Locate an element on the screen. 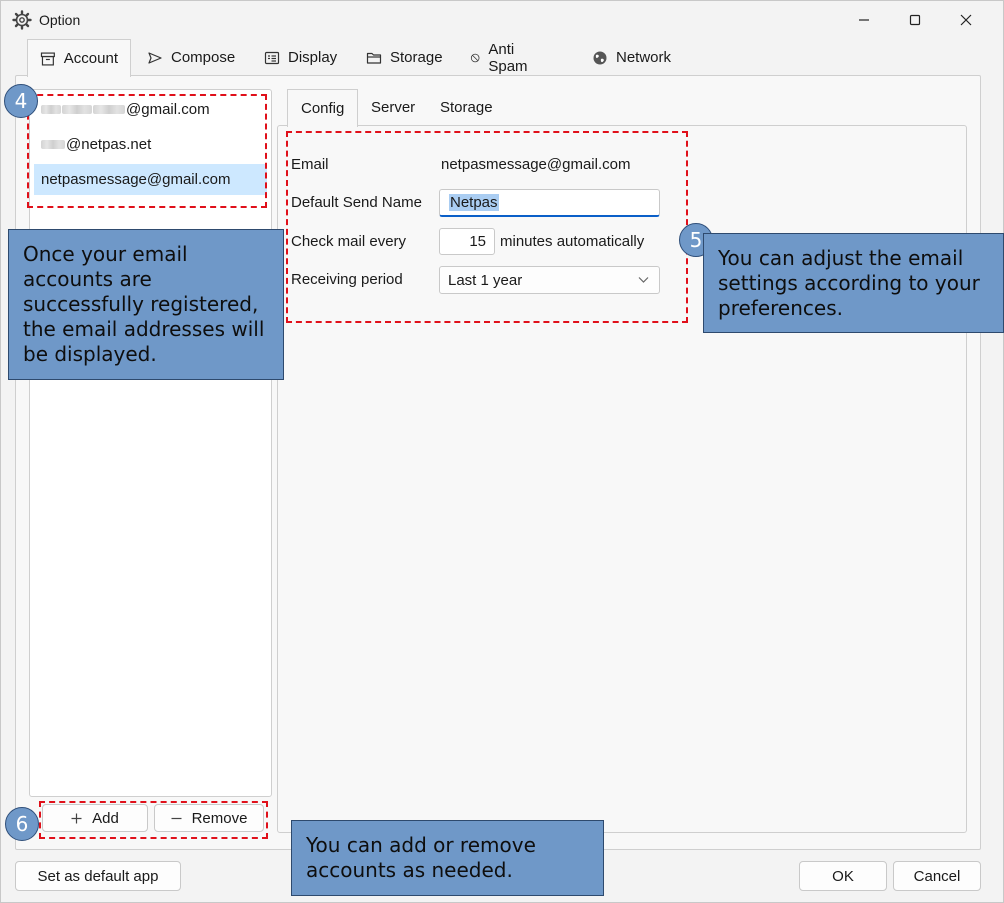  window-title: Option is located at coordinates (60, 20).